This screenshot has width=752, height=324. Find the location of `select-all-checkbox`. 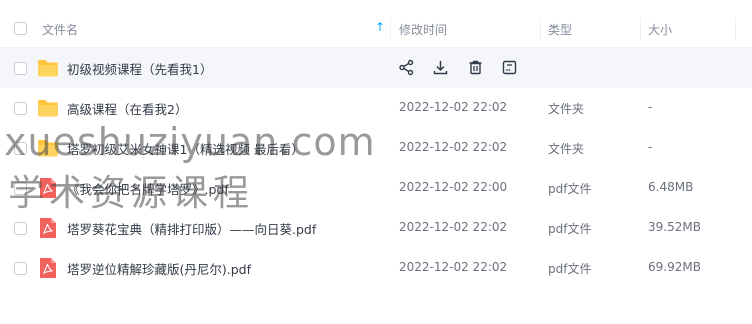

select-all-checkbox is located at coordinates (20, 28).